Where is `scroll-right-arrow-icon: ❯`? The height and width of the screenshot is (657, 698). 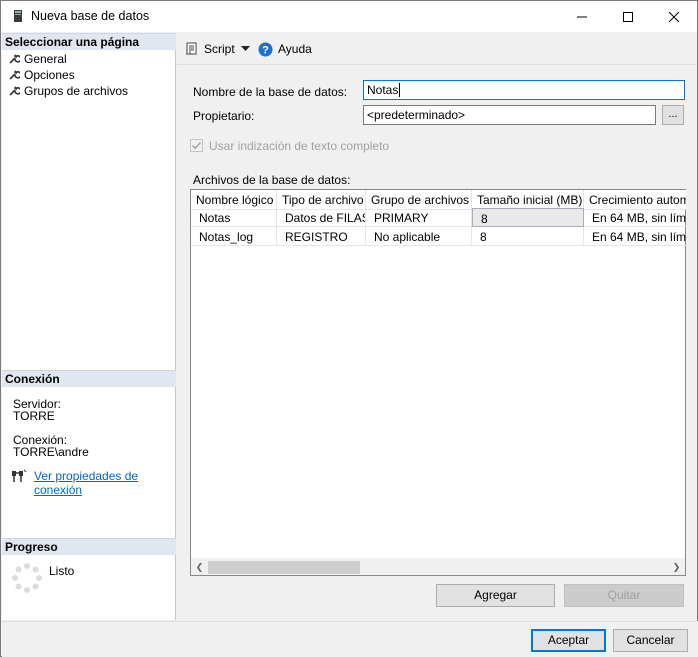 scroll-right-arrow-icon: ❯ is located at coordinates (676, 567).